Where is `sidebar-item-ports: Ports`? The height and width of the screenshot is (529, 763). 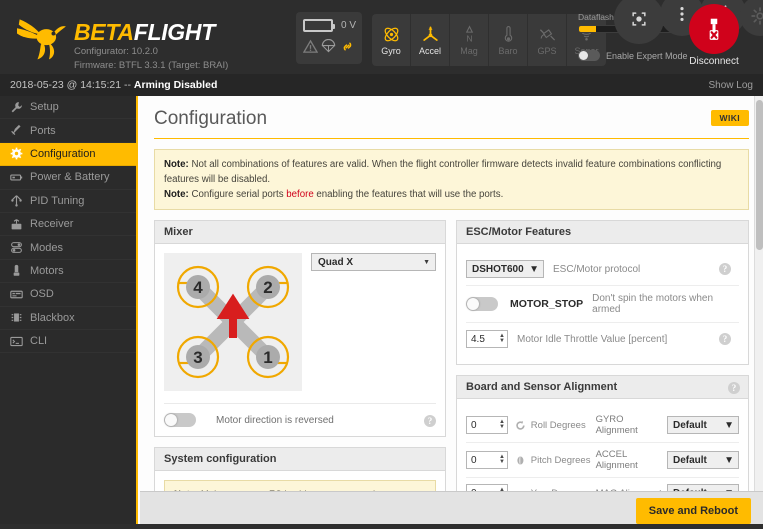 sidebar-item-ports: Ports is located at coordinates (68, 131).